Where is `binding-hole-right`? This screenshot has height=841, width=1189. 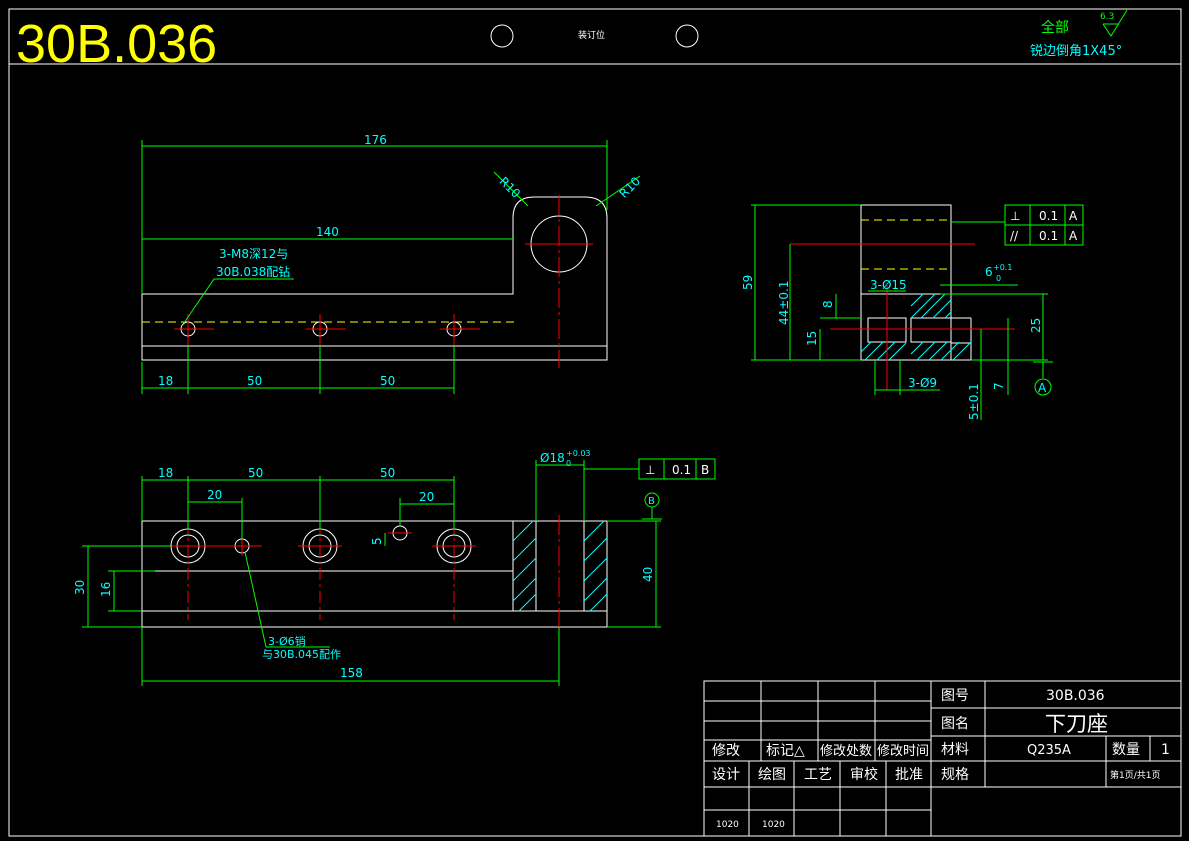 binding-hole-right is located at coordinates (687, 36).